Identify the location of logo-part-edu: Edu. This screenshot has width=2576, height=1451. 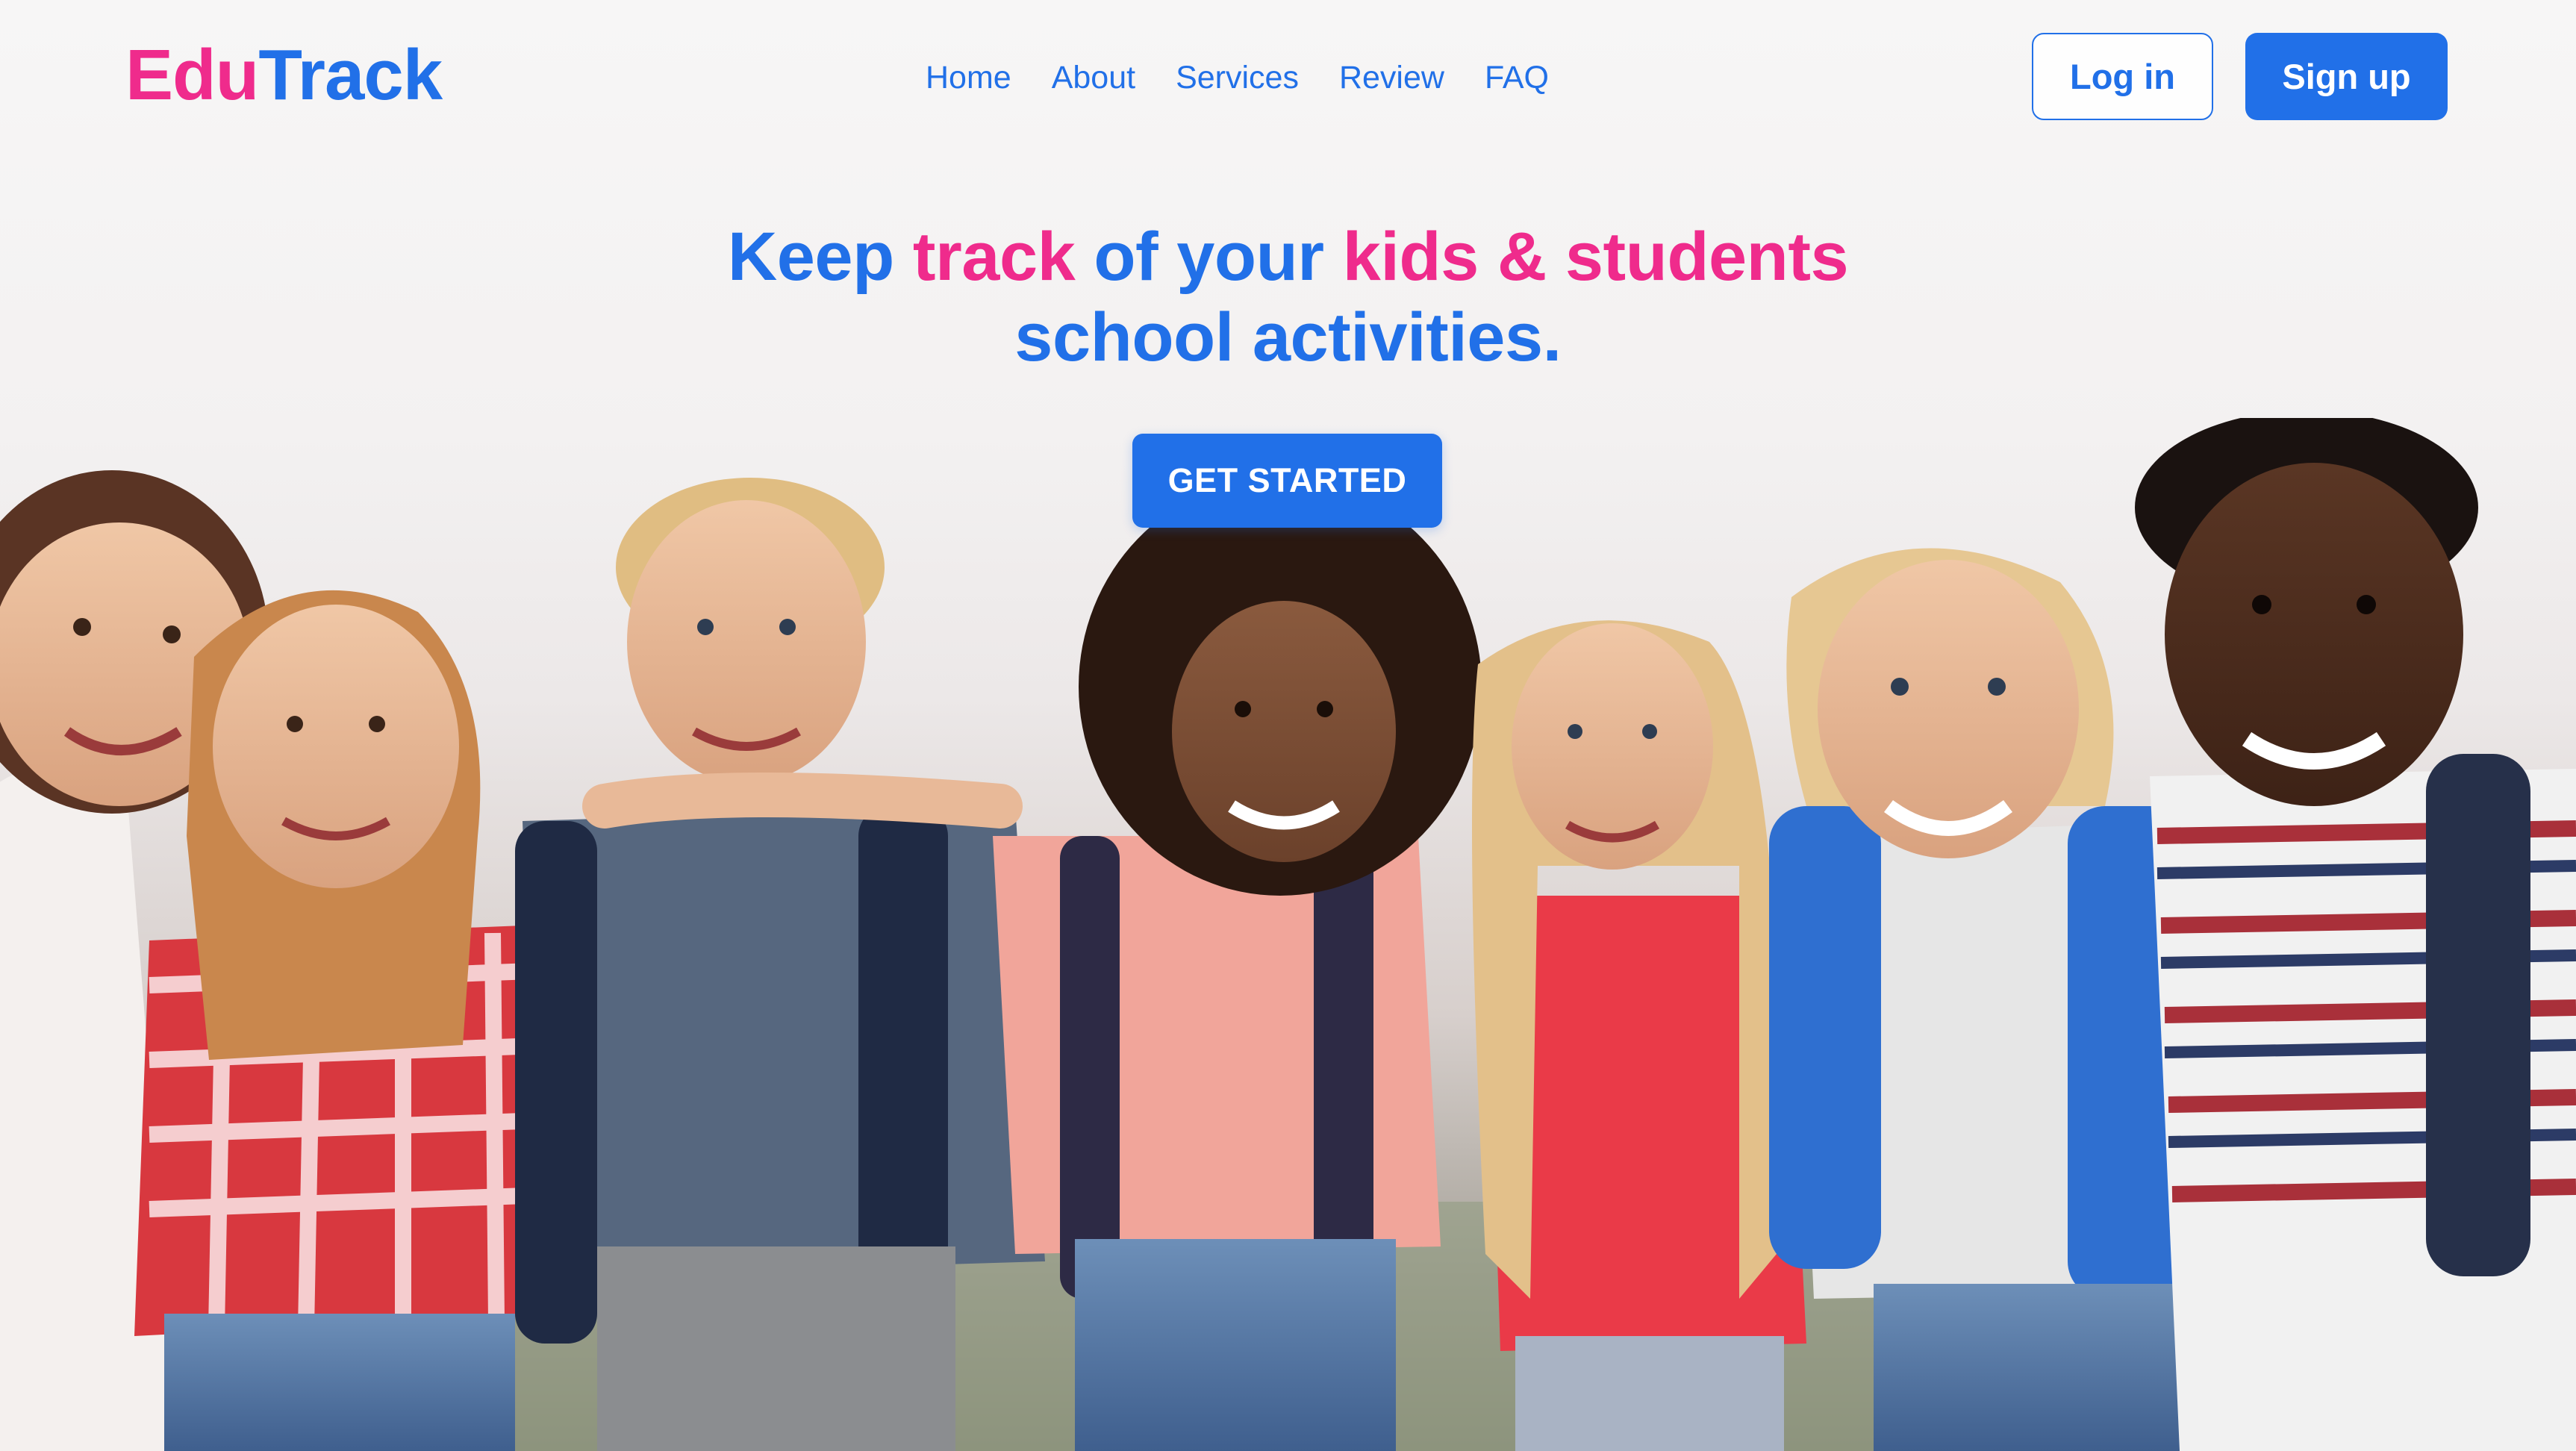
(192, 75).